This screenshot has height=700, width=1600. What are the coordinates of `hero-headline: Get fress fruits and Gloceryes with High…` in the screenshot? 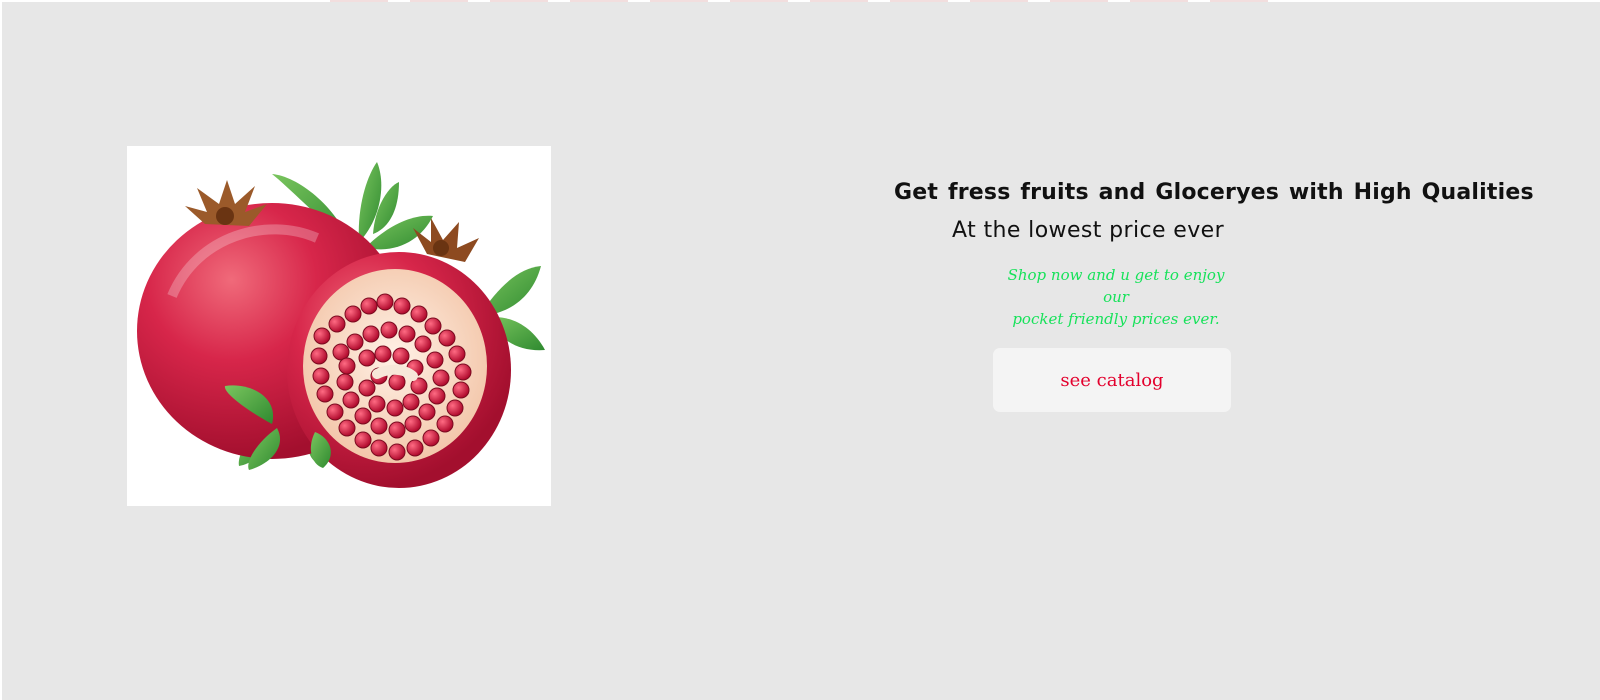 It's located at (1214, 192).